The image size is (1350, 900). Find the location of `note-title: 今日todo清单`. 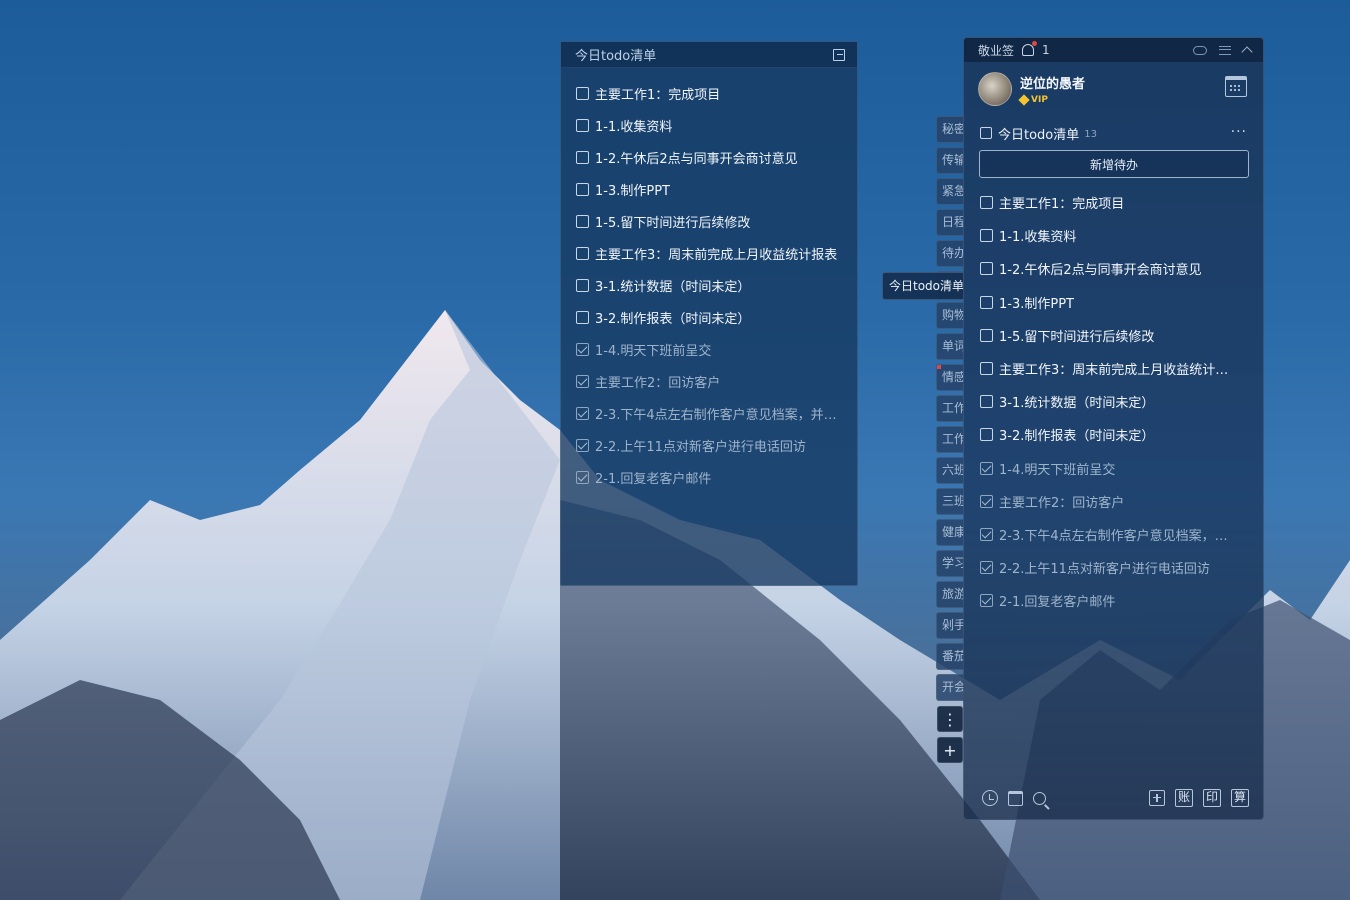

note-title: 今日todo清单 is located at coordinates (616, 56).